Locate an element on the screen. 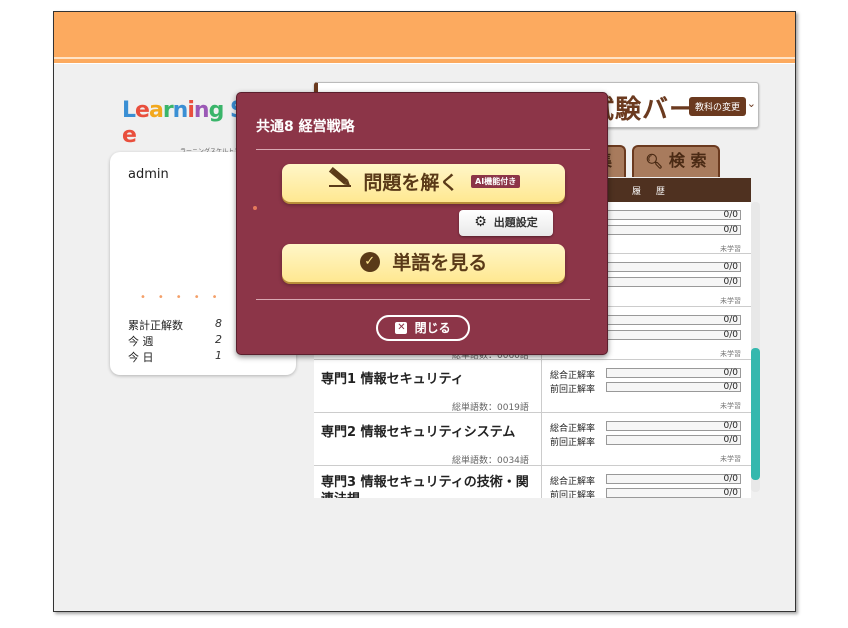  list-item: 専門3 情報セキュリティの技術・関連法規 総合正解率 前回正解率 0/0 0/0 is located at coordinates (532, 482).